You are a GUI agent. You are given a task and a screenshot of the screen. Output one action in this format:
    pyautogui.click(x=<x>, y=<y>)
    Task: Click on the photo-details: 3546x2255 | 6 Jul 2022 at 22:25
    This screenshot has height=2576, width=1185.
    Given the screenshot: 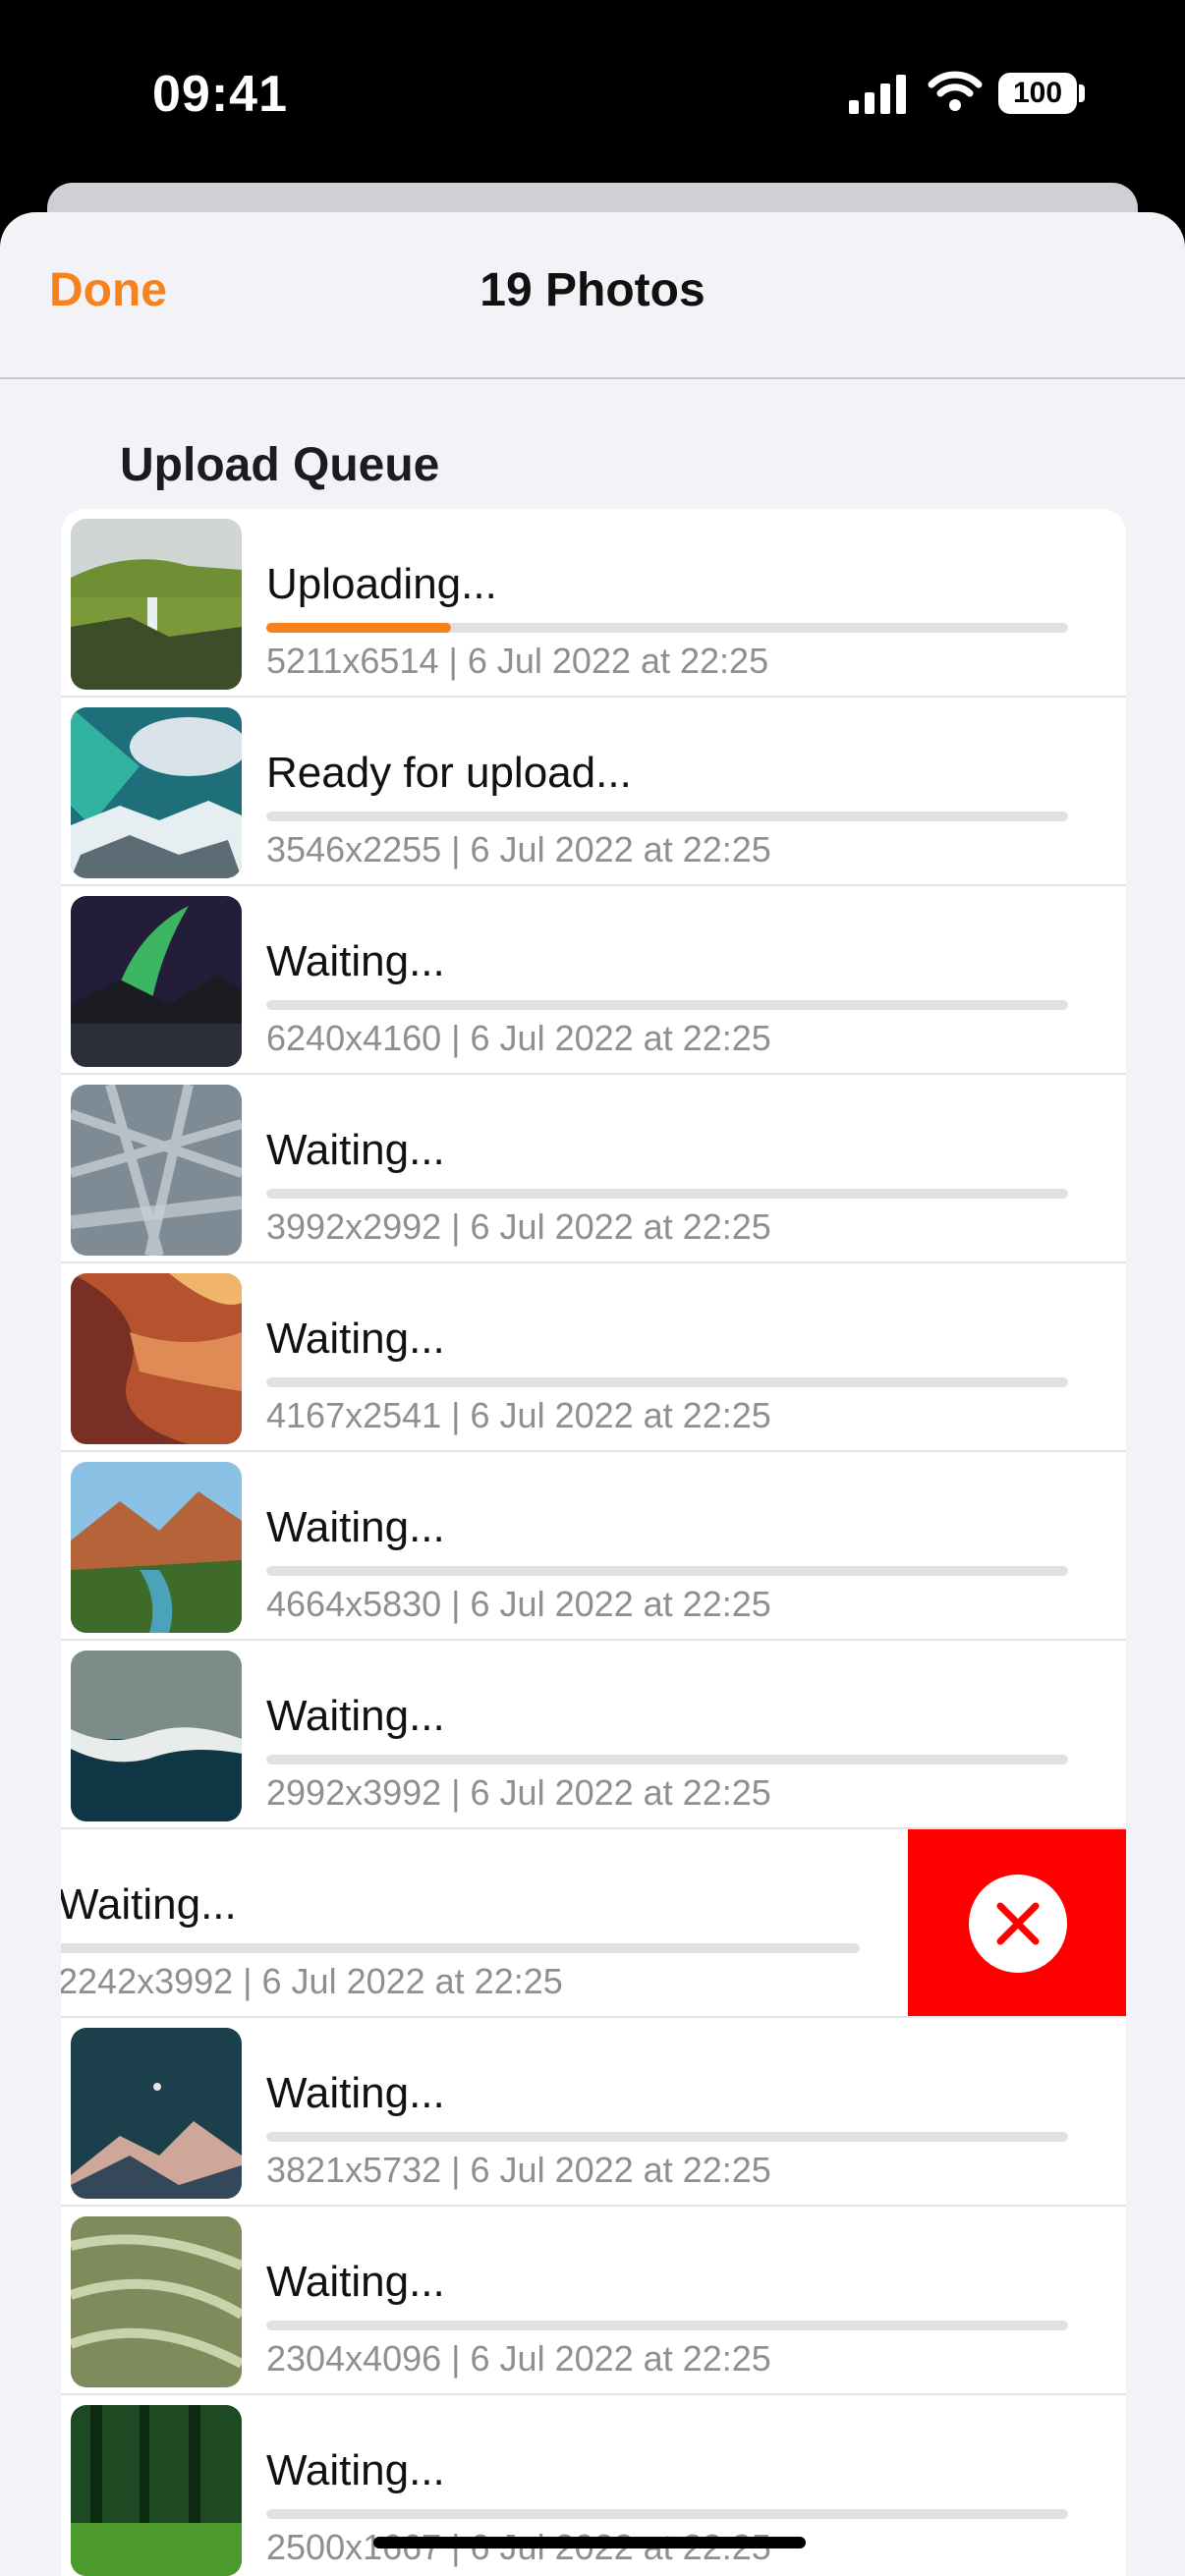 What is the action you would take?
    pyautogui.click(x=519, y=849)
    